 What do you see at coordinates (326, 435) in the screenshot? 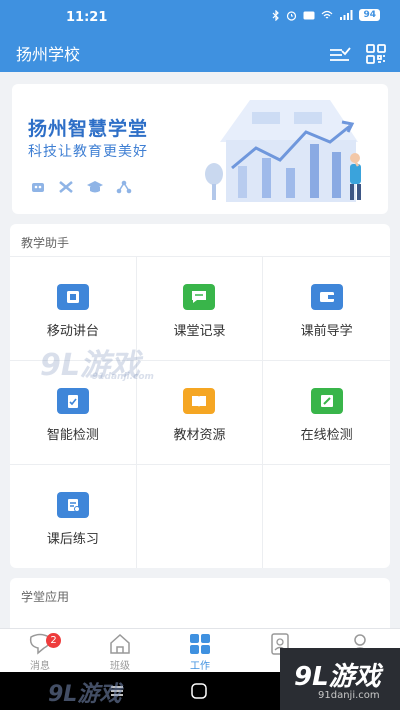
I see `tool-label: 在线检测` at bounding box center [326, 435].